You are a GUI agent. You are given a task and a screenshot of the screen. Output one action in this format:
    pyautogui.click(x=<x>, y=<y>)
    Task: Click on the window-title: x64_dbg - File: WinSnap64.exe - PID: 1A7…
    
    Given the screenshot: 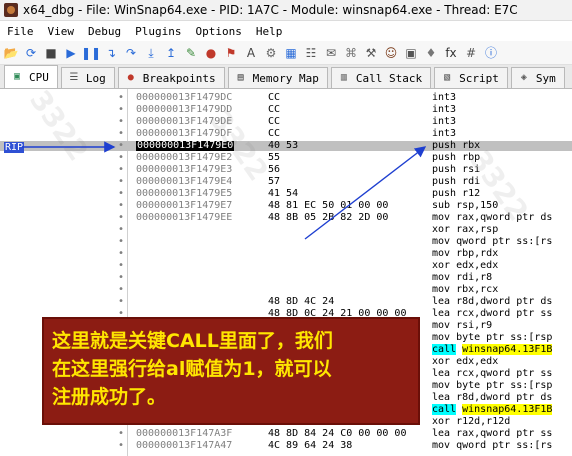 What is the action you would take?
    pyautogui.click(x=270, y=10)
    